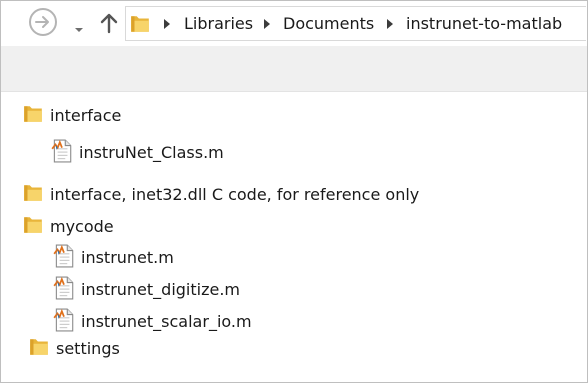 The height and width of the screenshot is (383, 588). Describe the element at coordinates (86, 115) in the screenshot. I see `tree-item-label: interface` at that location.